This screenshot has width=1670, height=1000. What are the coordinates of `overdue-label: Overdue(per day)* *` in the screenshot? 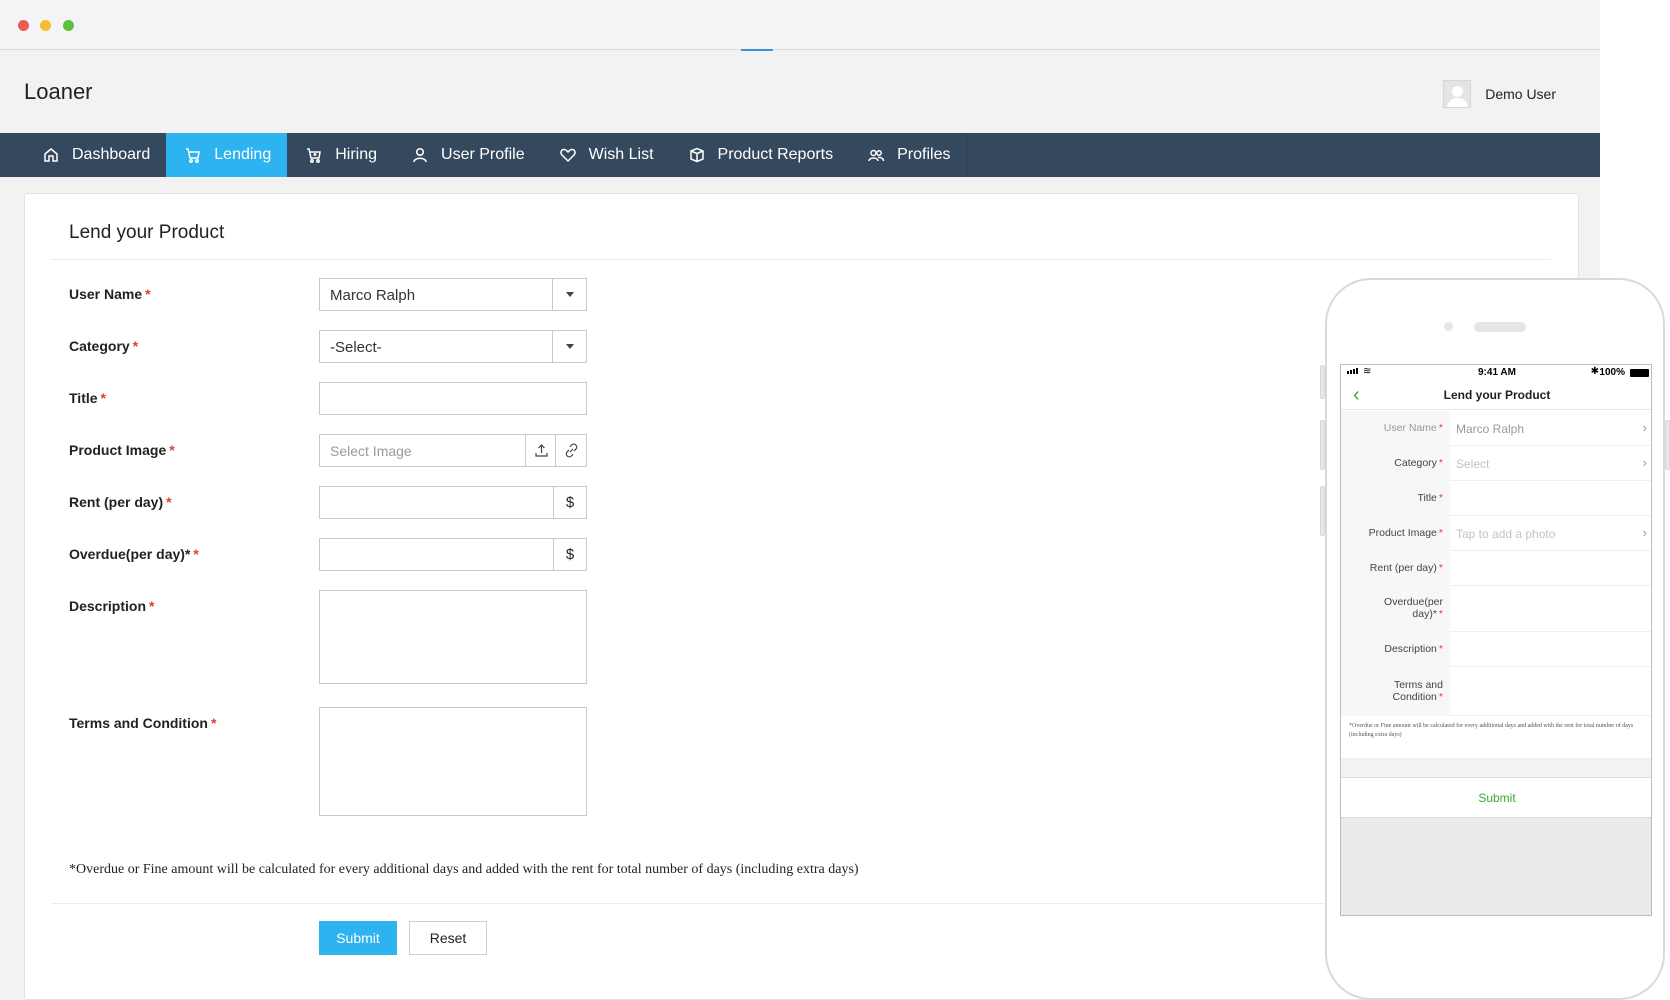 It's located at (134, 554).